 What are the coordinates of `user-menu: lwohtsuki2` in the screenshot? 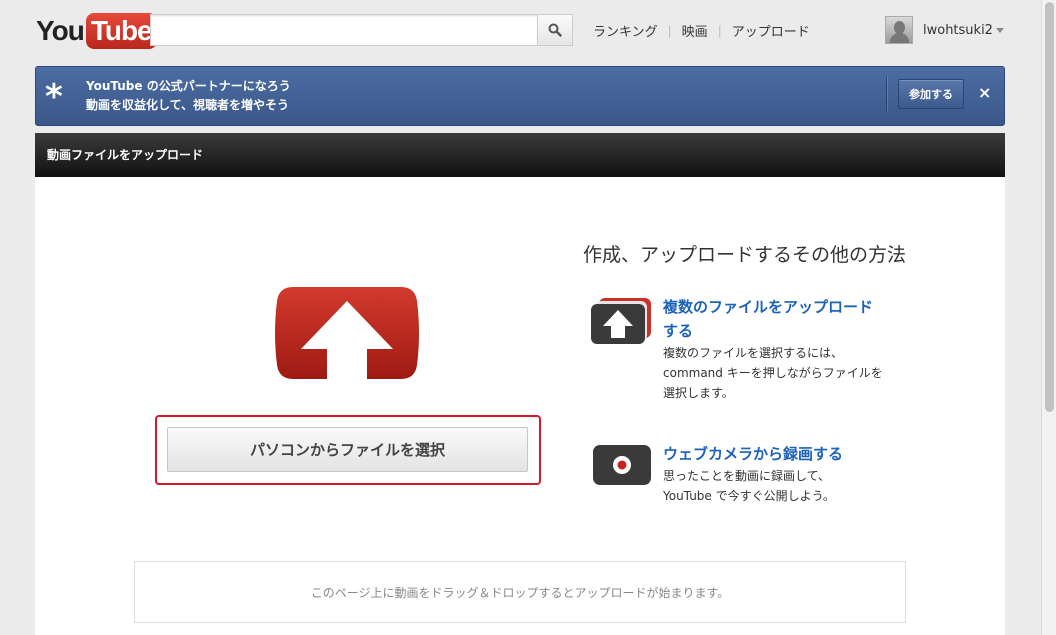 It's located at (944, 30).